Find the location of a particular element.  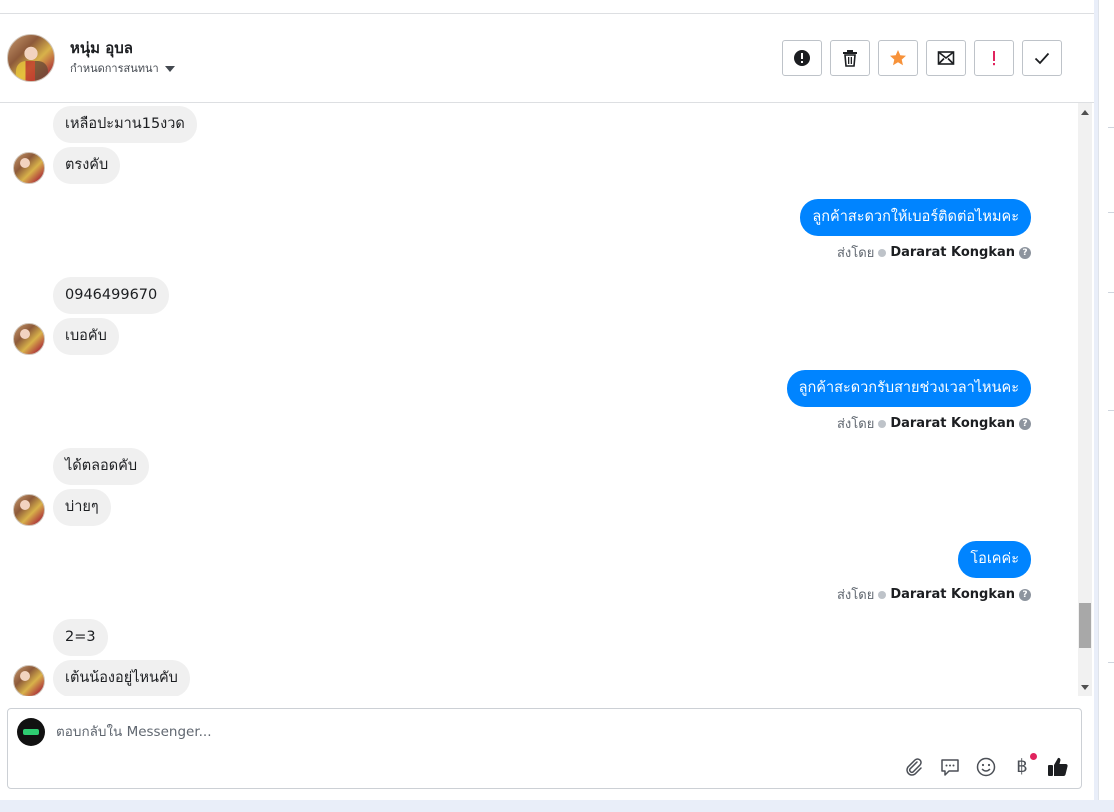

scrollbar-thumb is located at coordinates (1085, 625).